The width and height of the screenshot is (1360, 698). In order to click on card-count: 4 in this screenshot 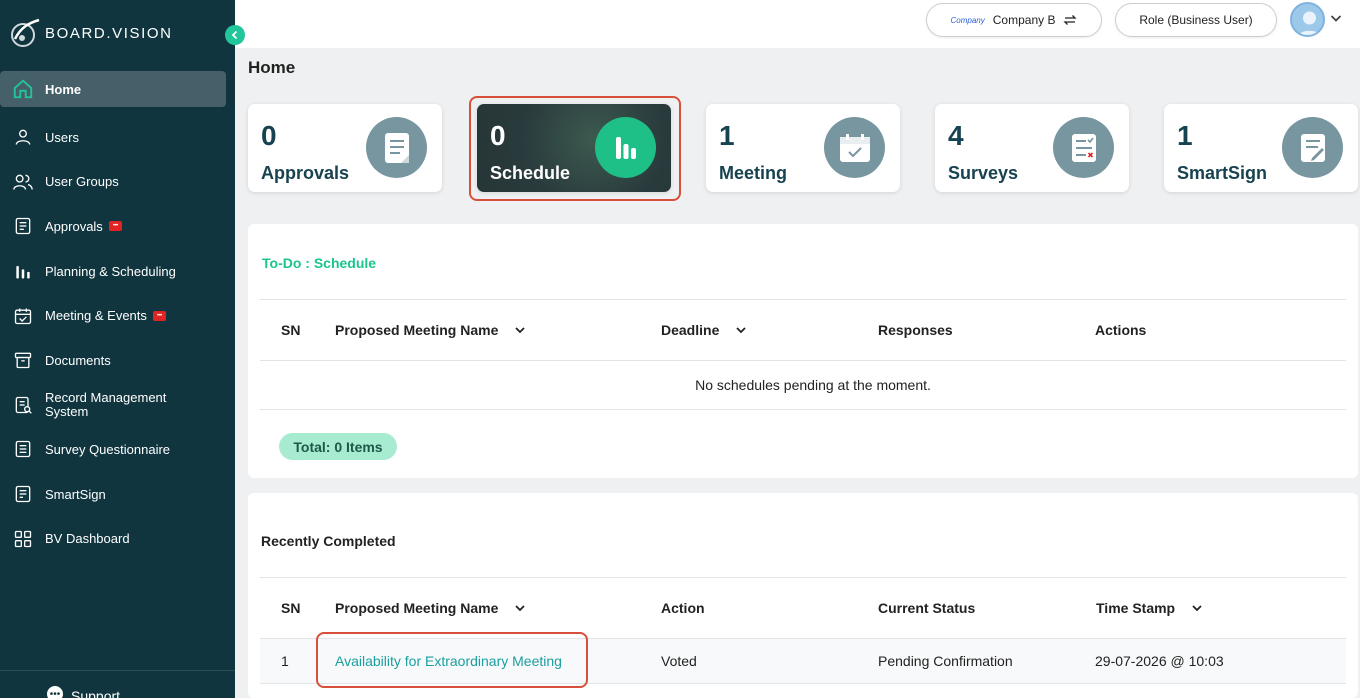, I will do `click(956, 135)`.